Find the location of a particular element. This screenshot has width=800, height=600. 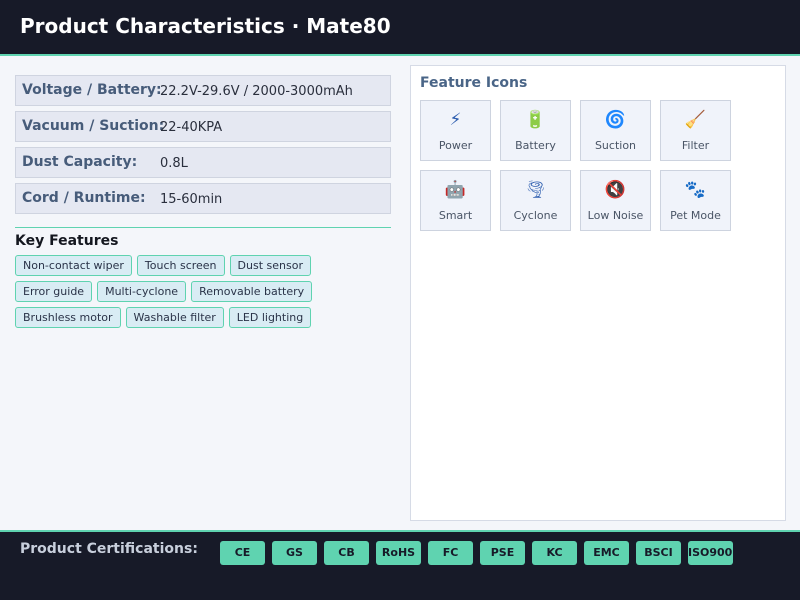

feature-tile-label: Low Noise is located at coordinates (615, 215).